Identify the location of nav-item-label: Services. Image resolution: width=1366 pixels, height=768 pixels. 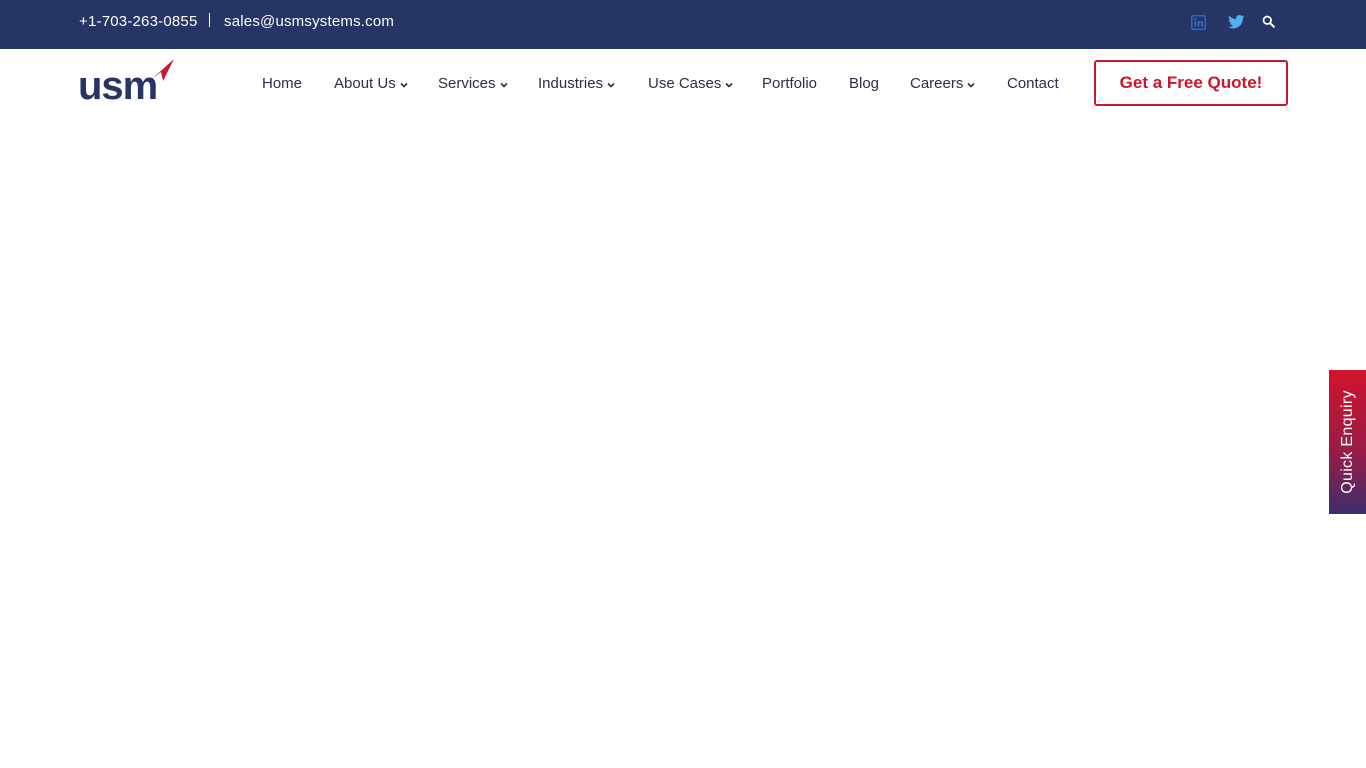
(467, 83).